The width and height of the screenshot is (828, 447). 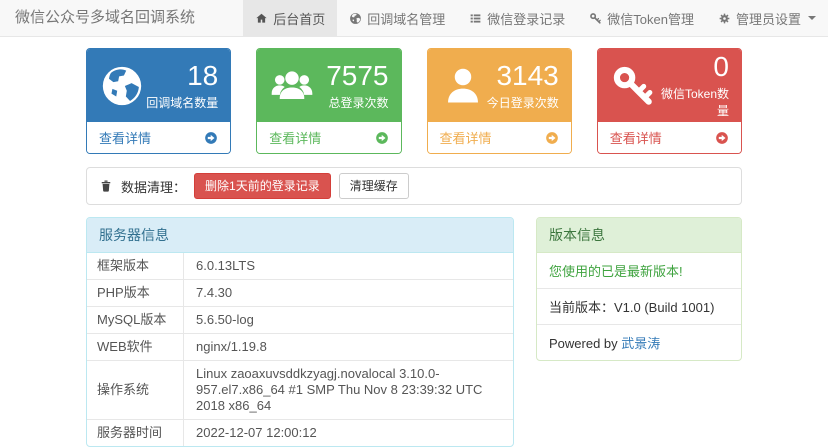 I want to click on nav-item-label: 微信Token管理, so click(x=650, y=19).